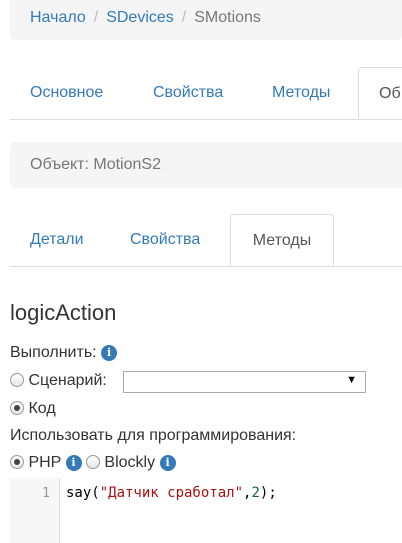 This screenshot has width=402, height=543. Describe the element at coordinates (282, 240) in the screenshot. I see `tab-sub-methods: Методы` at that location.